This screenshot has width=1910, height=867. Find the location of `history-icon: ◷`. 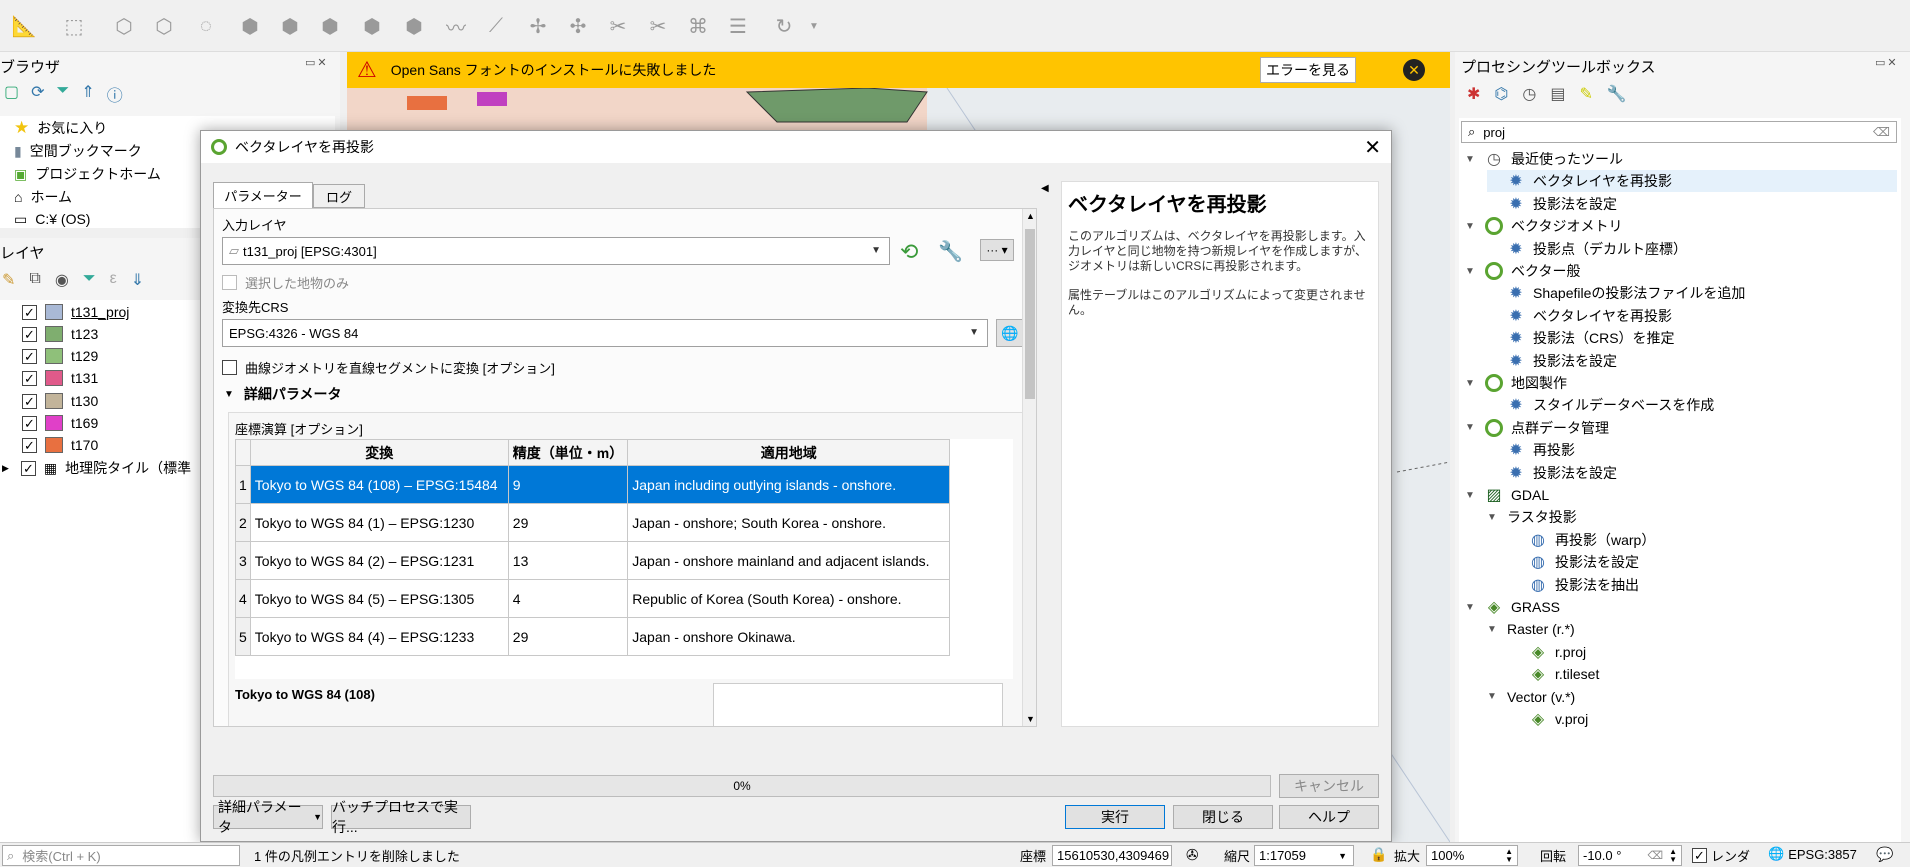

history-icon: ◷ is located at coordinates (1529, 94).